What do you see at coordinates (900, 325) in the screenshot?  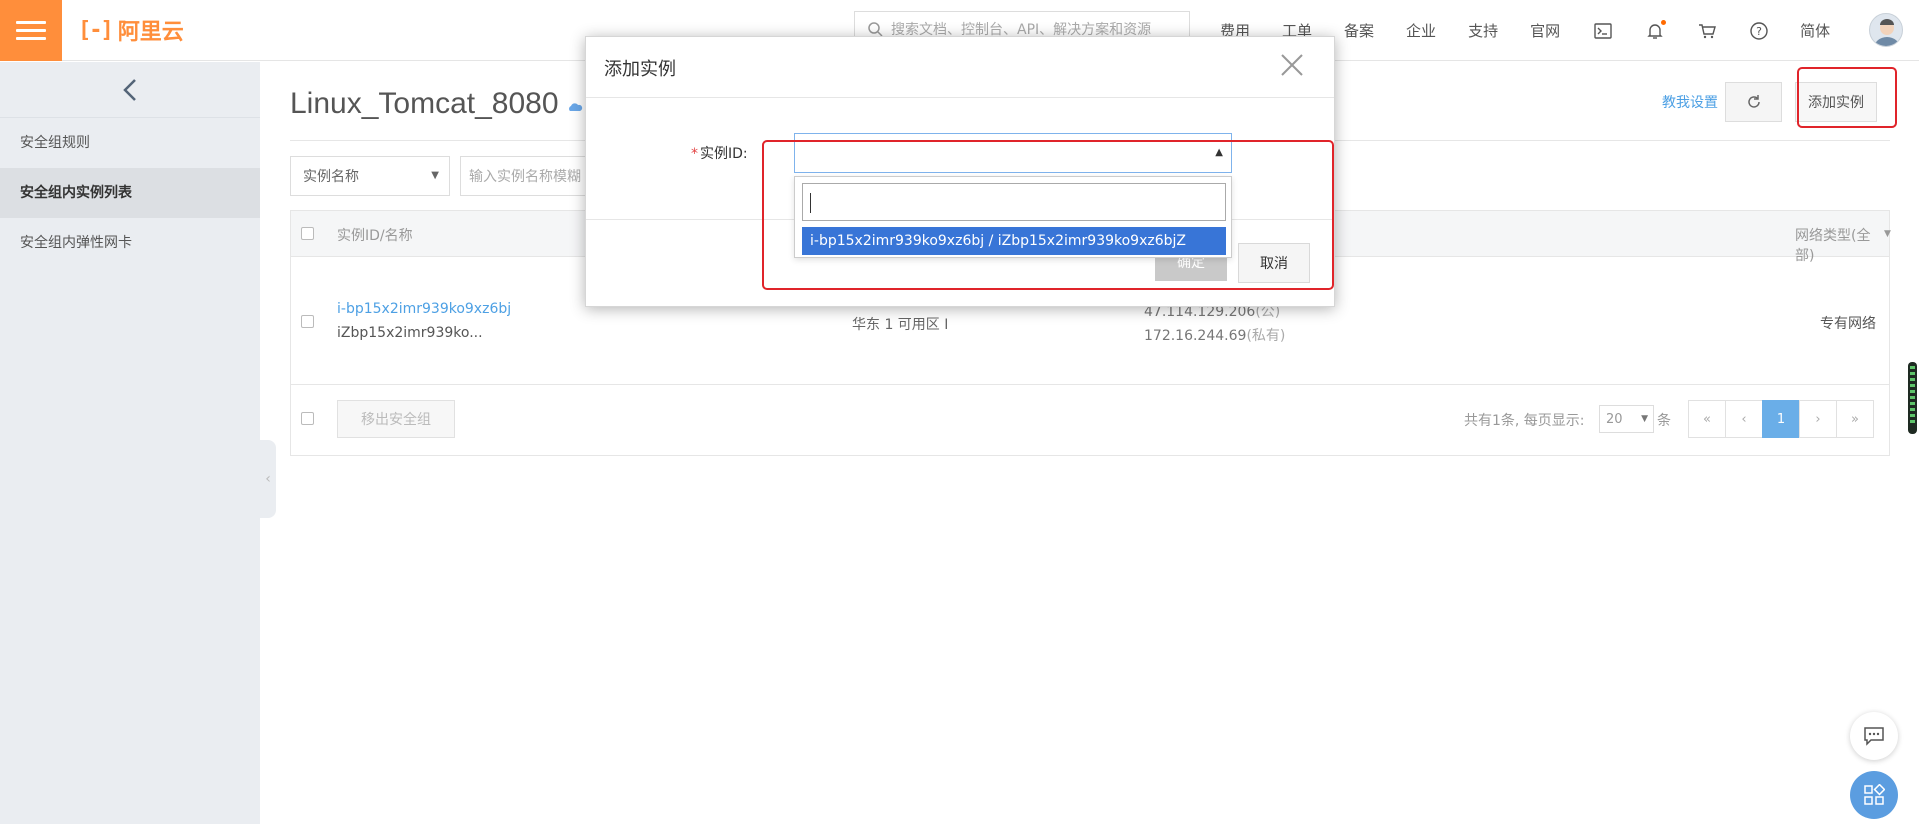 I see `zone: 华东 1 可用区 I` at bounding box center [900, 325].